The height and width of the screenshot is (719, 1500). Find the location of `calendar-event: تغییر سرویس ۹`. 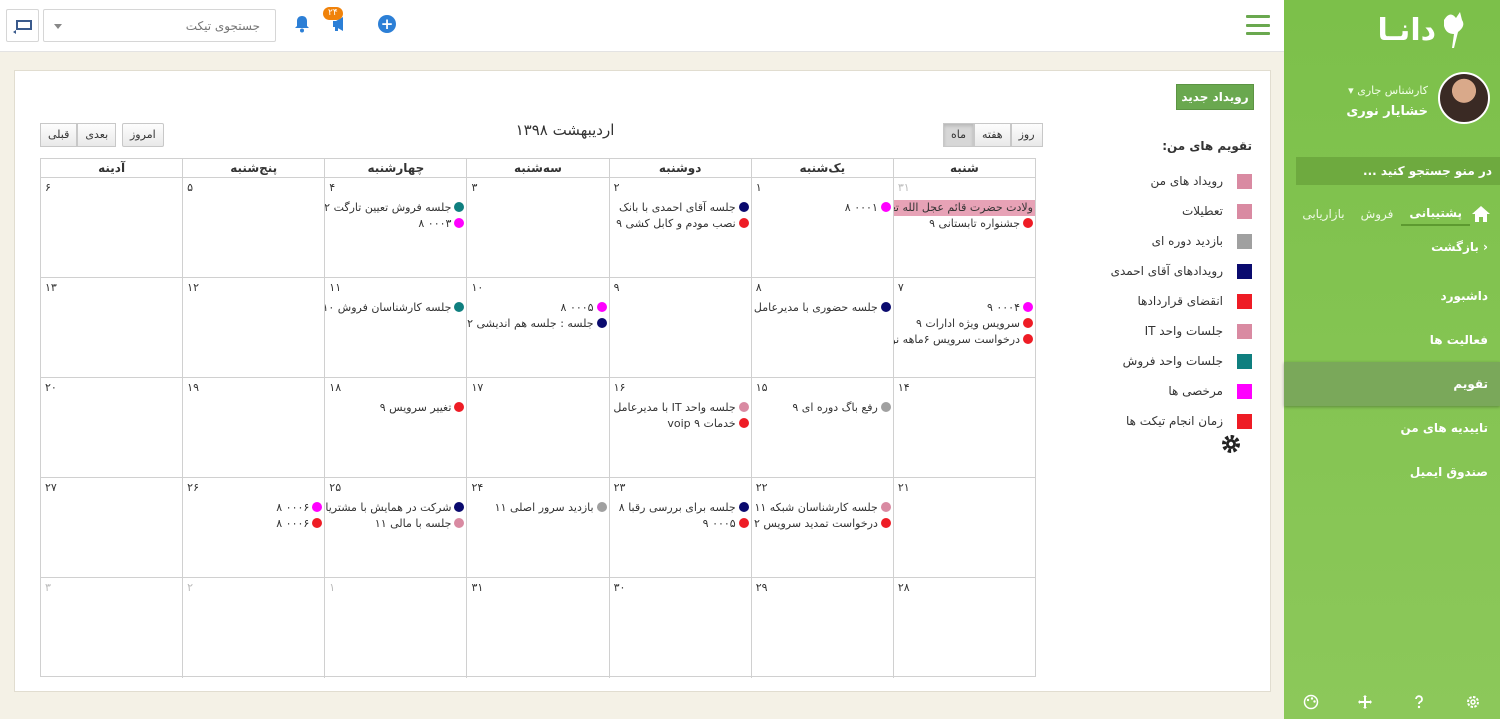

calendar-event: تغییر سرویس ۹ is located at coordinates (395, 408).